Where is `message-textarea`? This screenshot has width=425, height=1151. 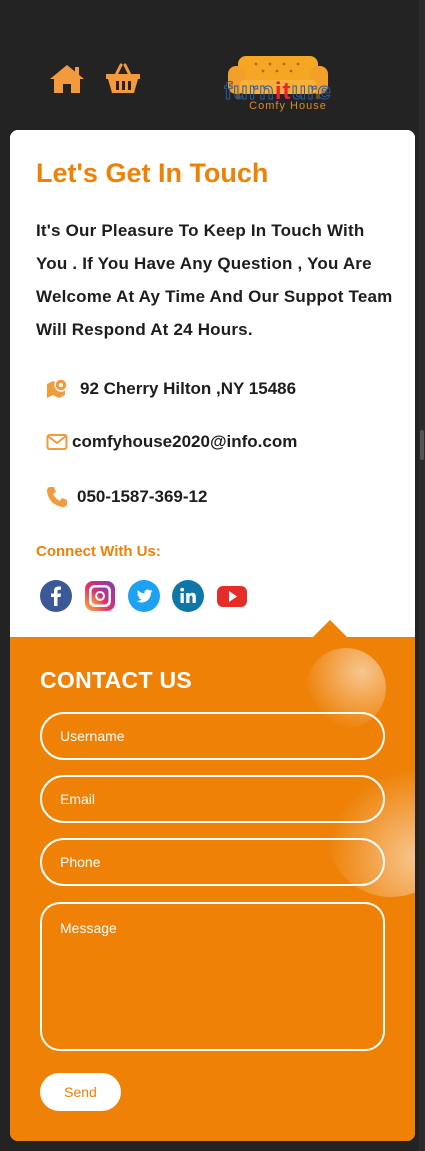
message-textarea is located at coordinates (212, 976).